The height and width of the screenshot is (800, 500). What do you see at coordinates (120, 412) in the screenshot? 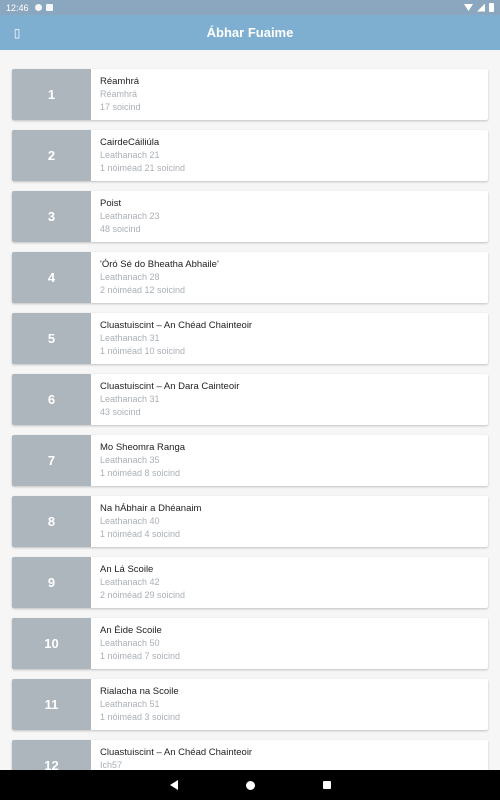
I see `track-duration: 43 soicind` at bounding box center [120, 412].